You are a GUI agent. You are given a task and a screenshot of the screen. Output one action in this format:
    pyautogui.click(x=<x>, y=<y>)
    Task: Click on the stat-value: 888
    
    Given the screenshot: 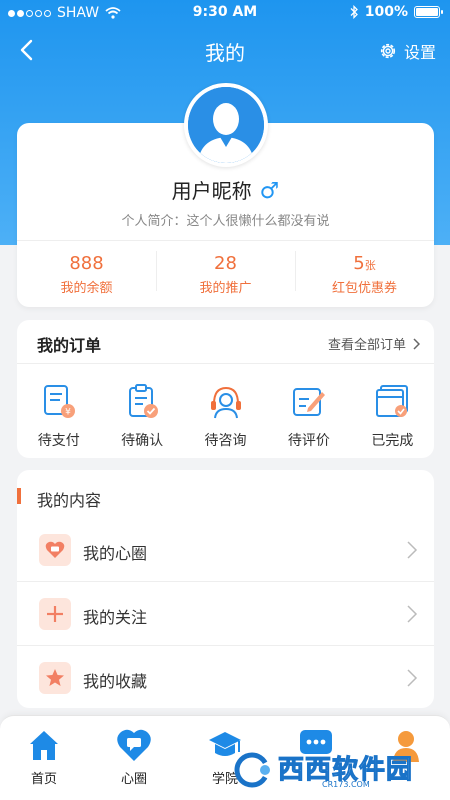 What is the action you would take?
    pyautogui.click(x=86, y=263)
    